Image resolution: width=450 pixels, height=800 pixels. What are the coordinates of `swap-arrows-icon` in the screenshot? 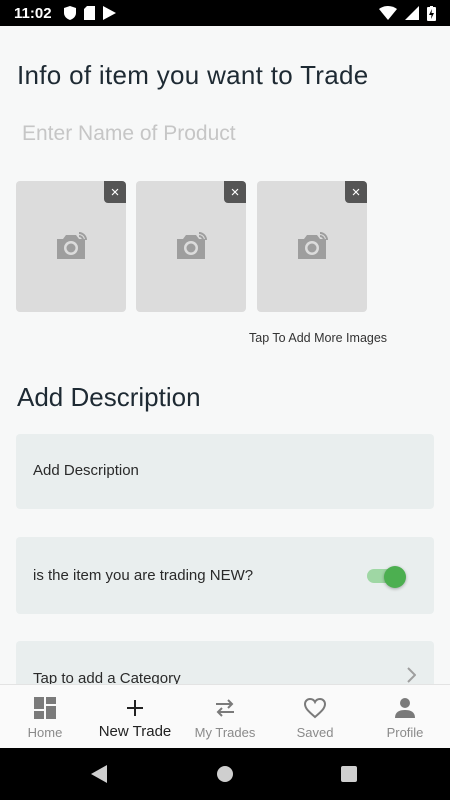 It's located at (225, 708).